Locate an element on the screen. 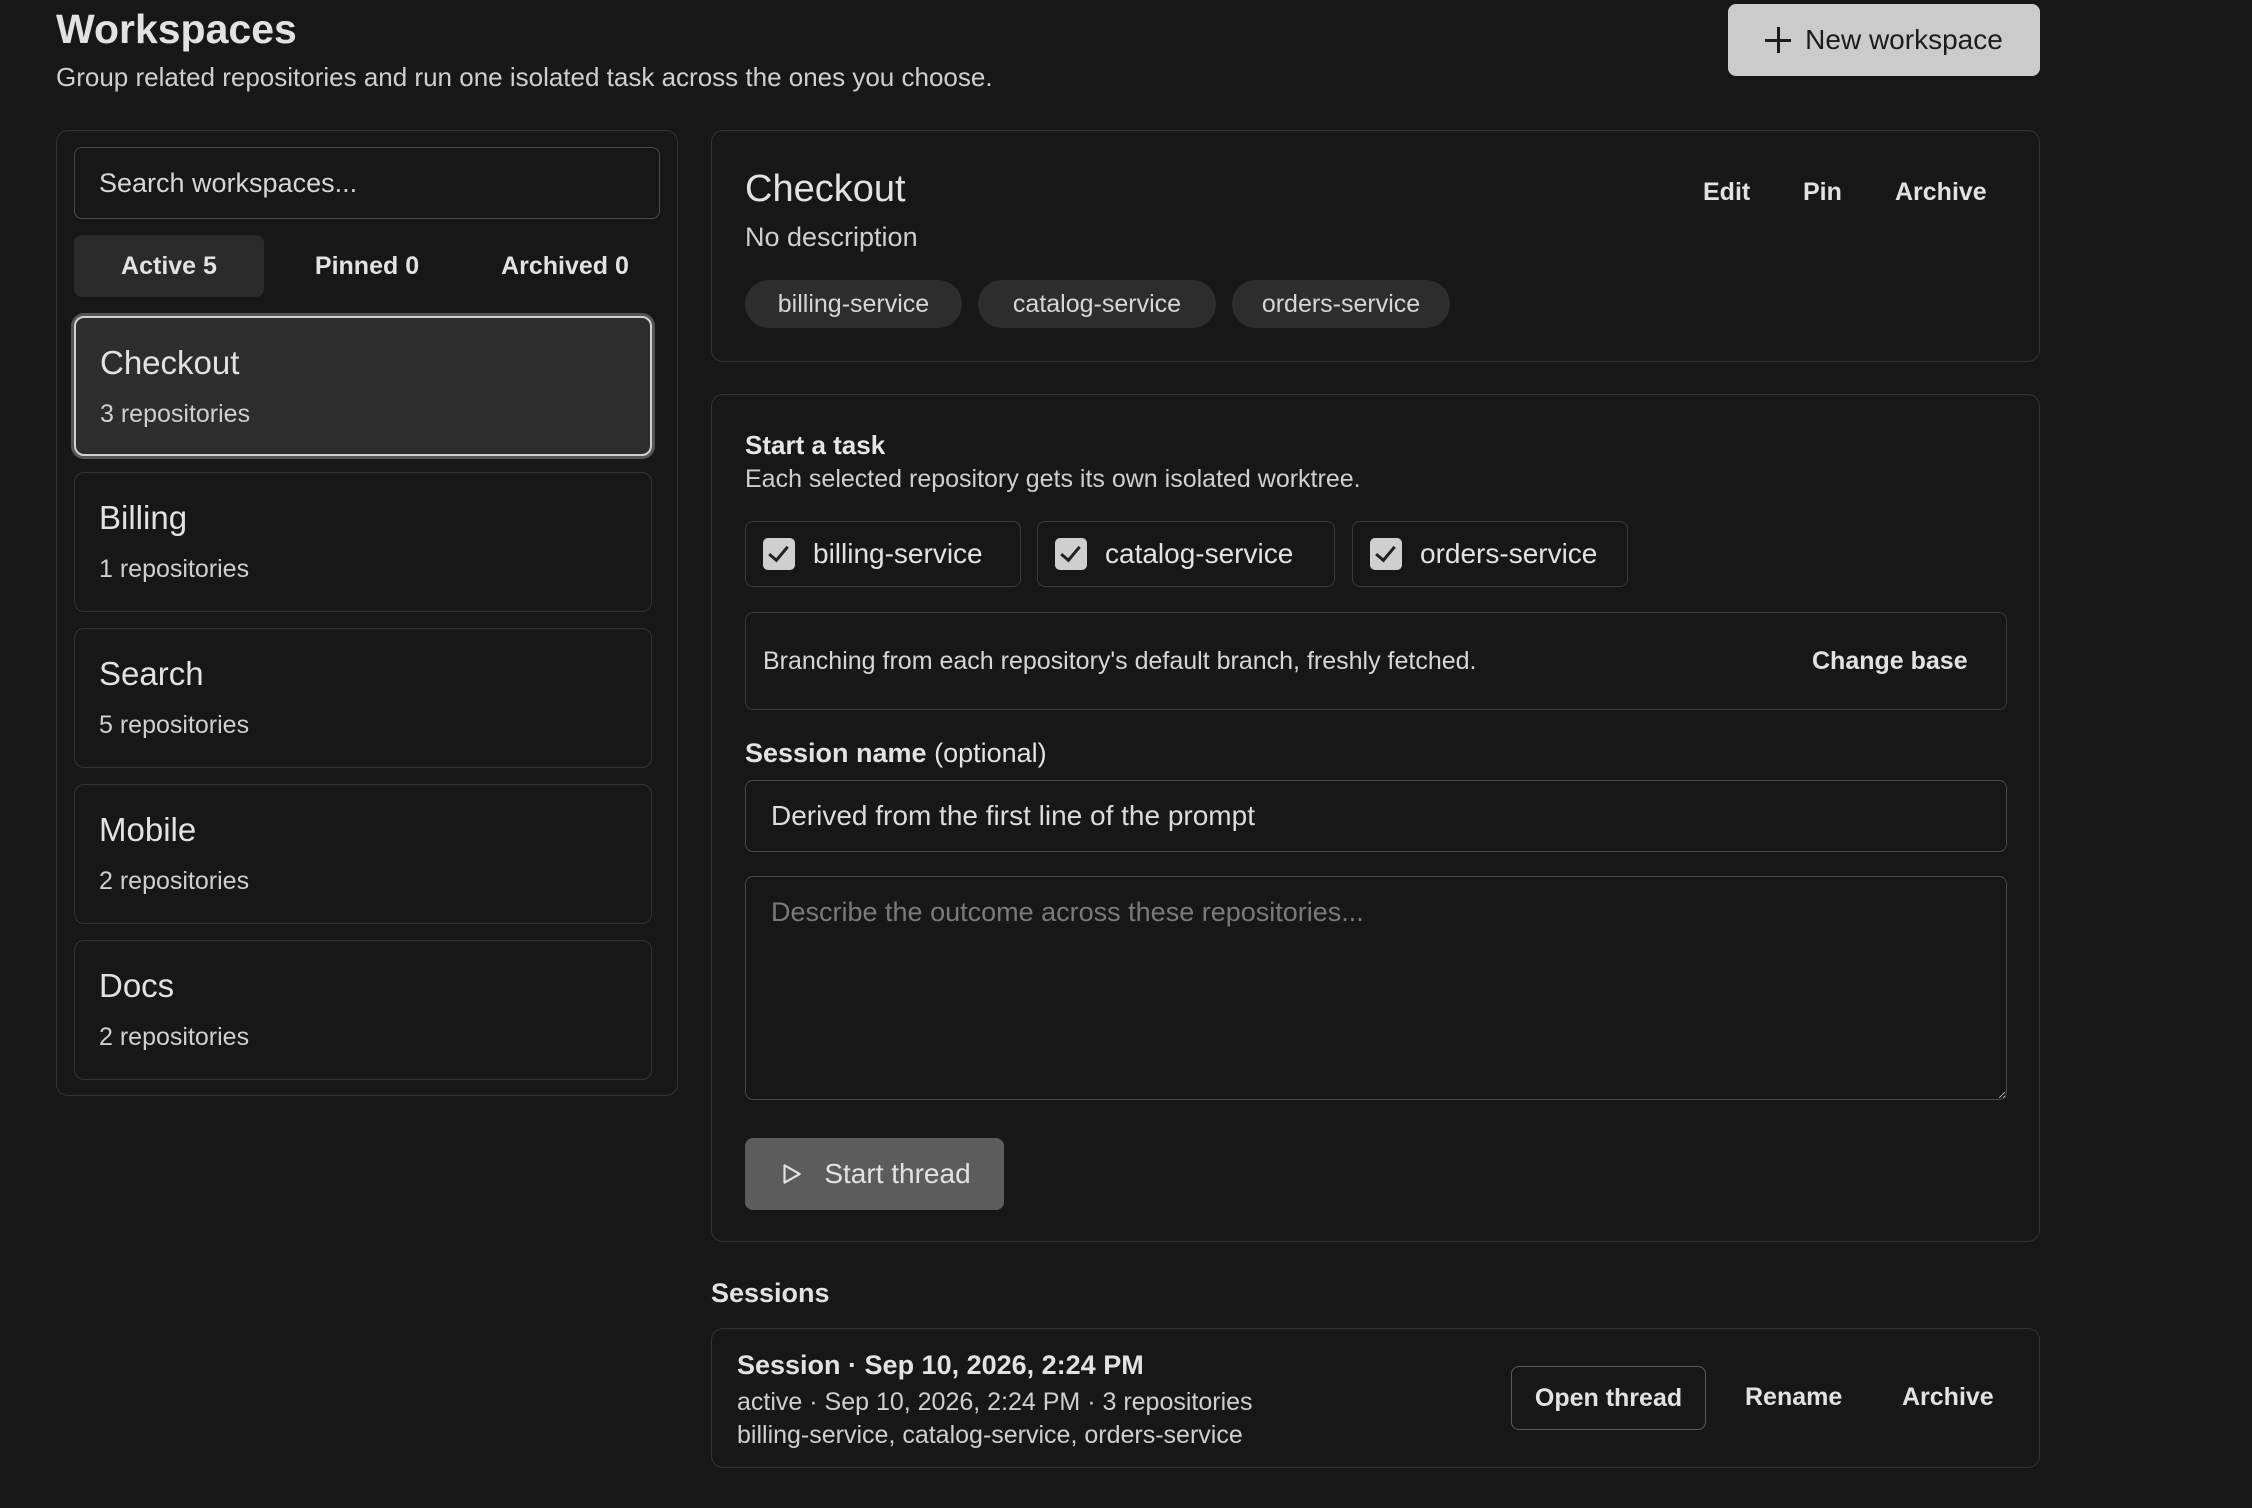 The image size is (2252, 1508). repo-chip: billing-service is located at coordinates (853, 304).